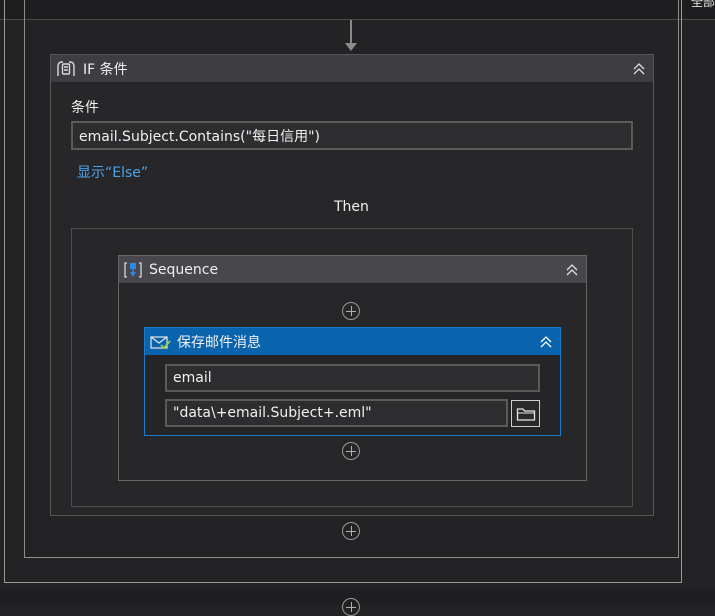 The height and width of the screenshot is (616, 715). What do you see at coordinates (352, 341) in the screenshot?
I see `save-mail-header: 保存邮件消息` at bounding box center [352, 341].